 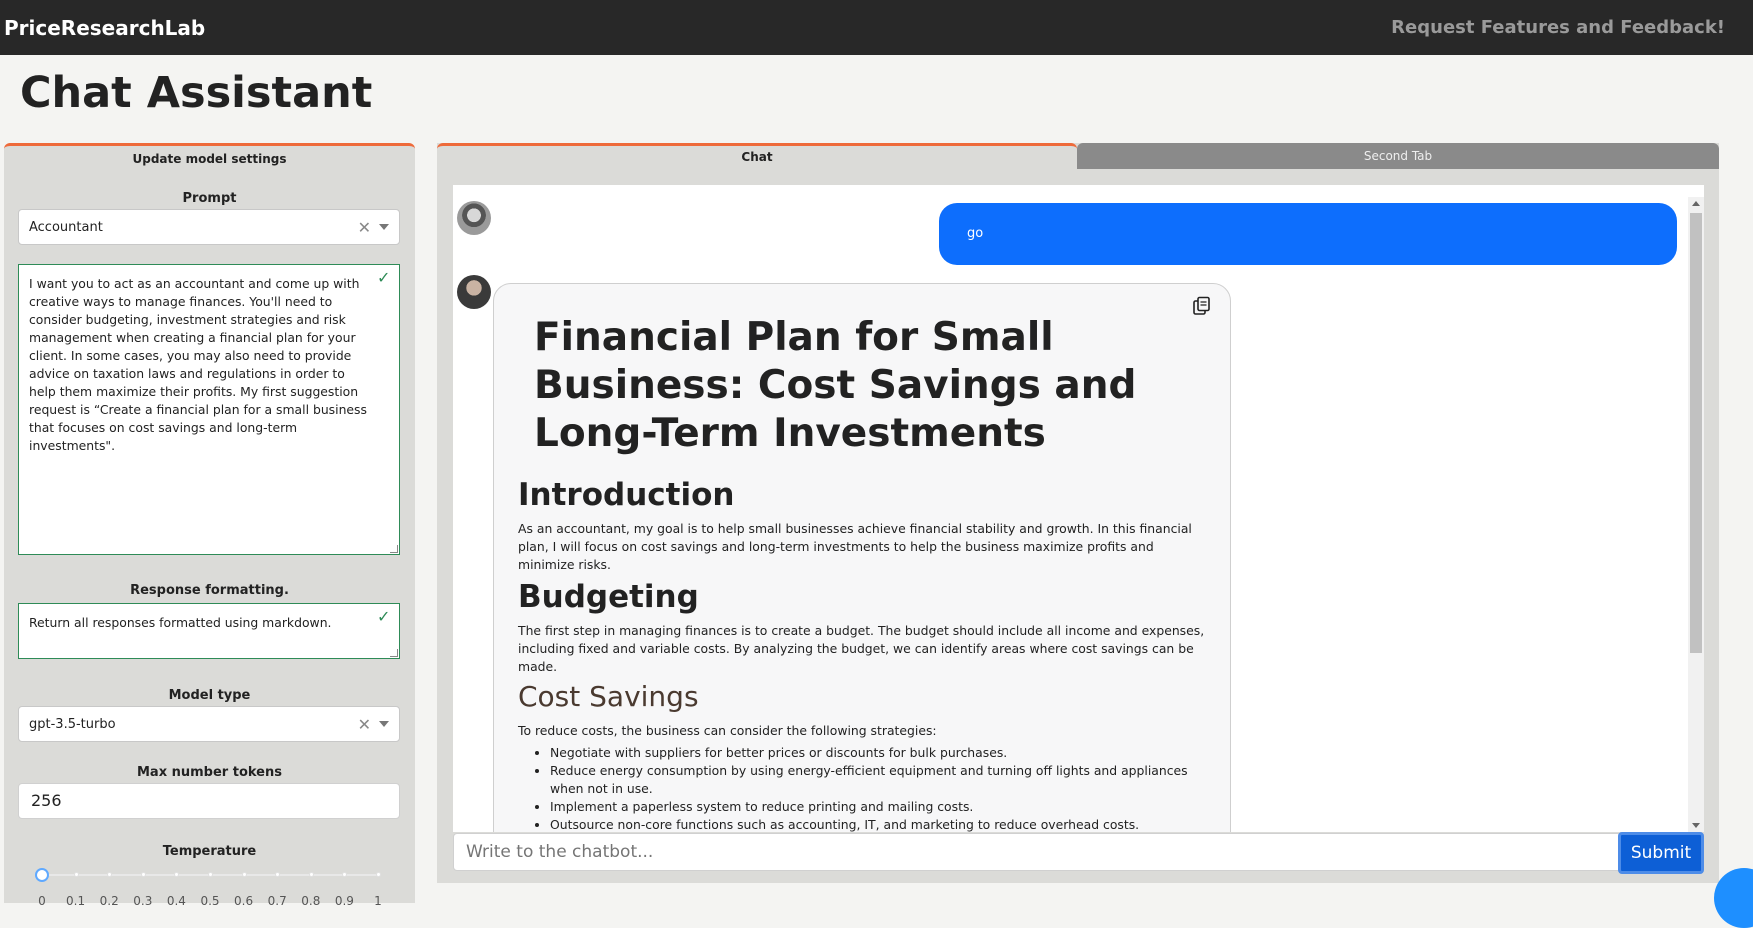 I want to click on model-type-select: gpt-3.5-turbo ✕, so click(x=209, y=724).